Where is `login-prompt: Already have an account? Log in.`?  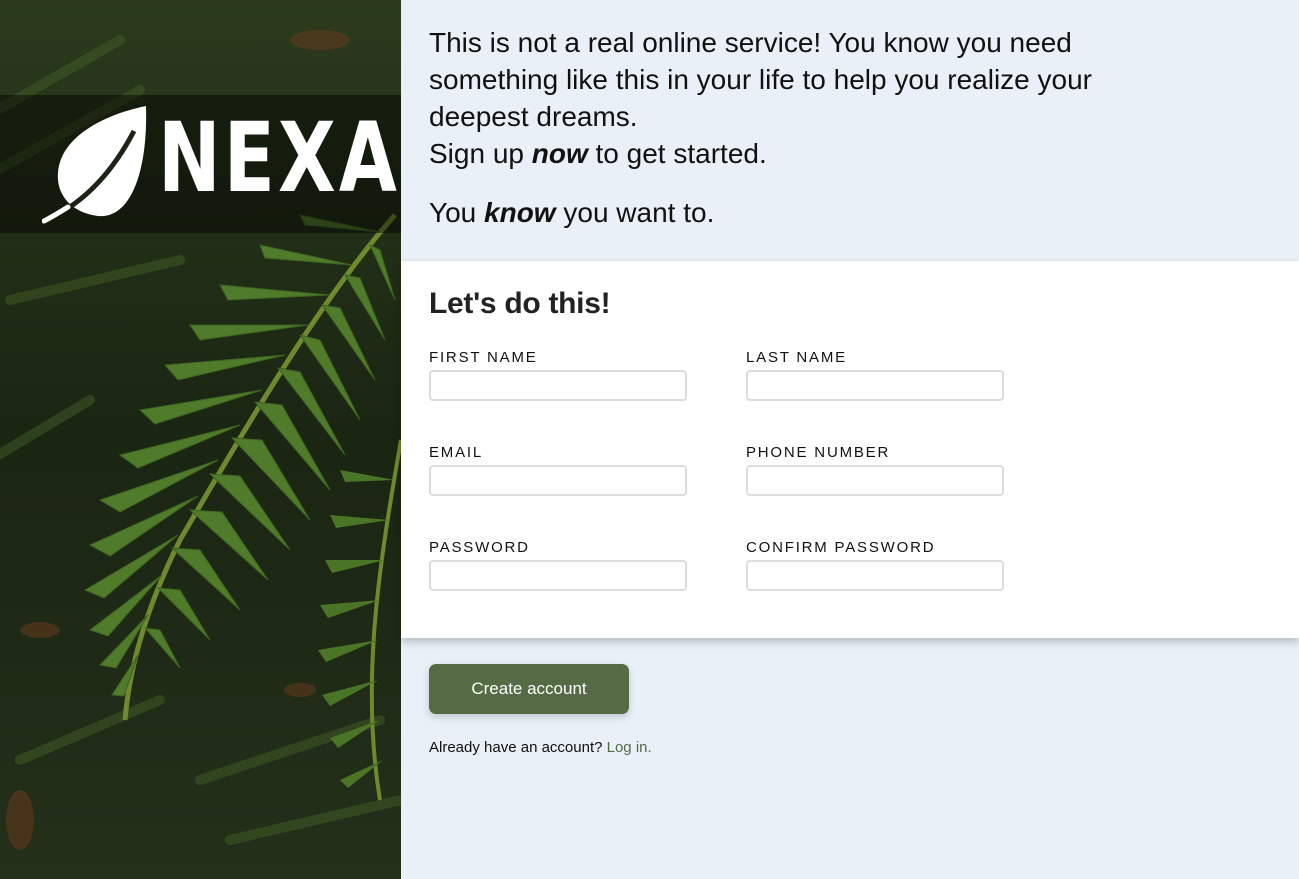
login-prompt: Already have an account? Log in. is located at coordinates (540, 747).